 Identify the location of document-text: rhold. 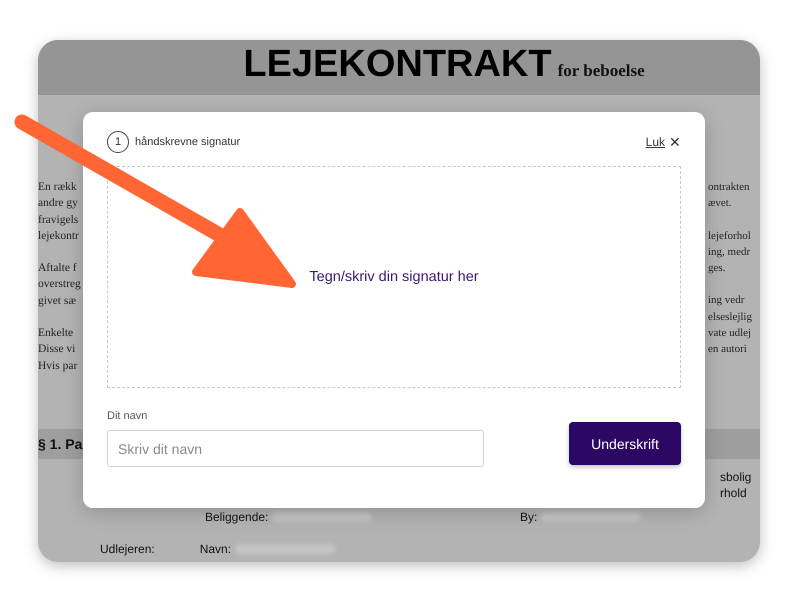
(734, 493).